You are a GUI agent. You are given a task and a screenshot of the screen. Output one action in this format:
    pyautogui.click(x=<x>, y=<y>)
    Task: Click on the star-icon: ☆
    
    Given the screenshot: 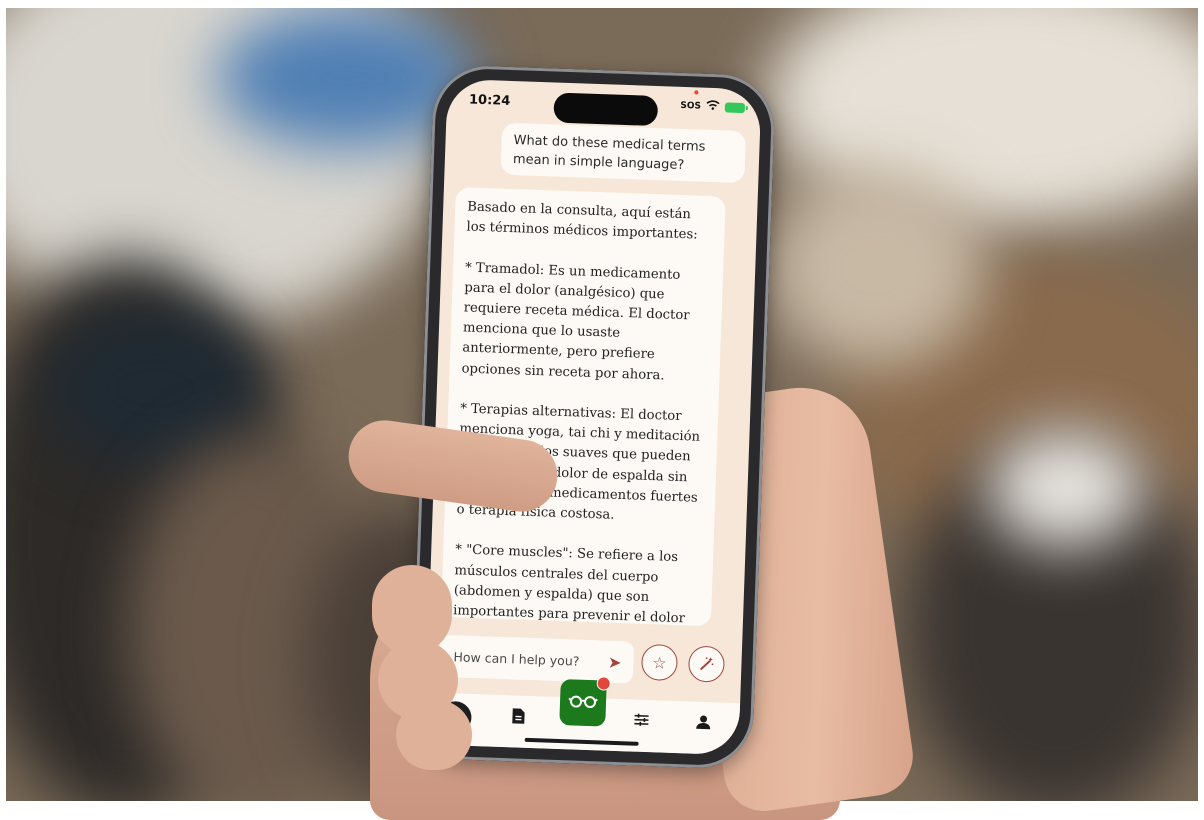 What is the action you would take?
    pyautogui.click(x=659, y=662)
    